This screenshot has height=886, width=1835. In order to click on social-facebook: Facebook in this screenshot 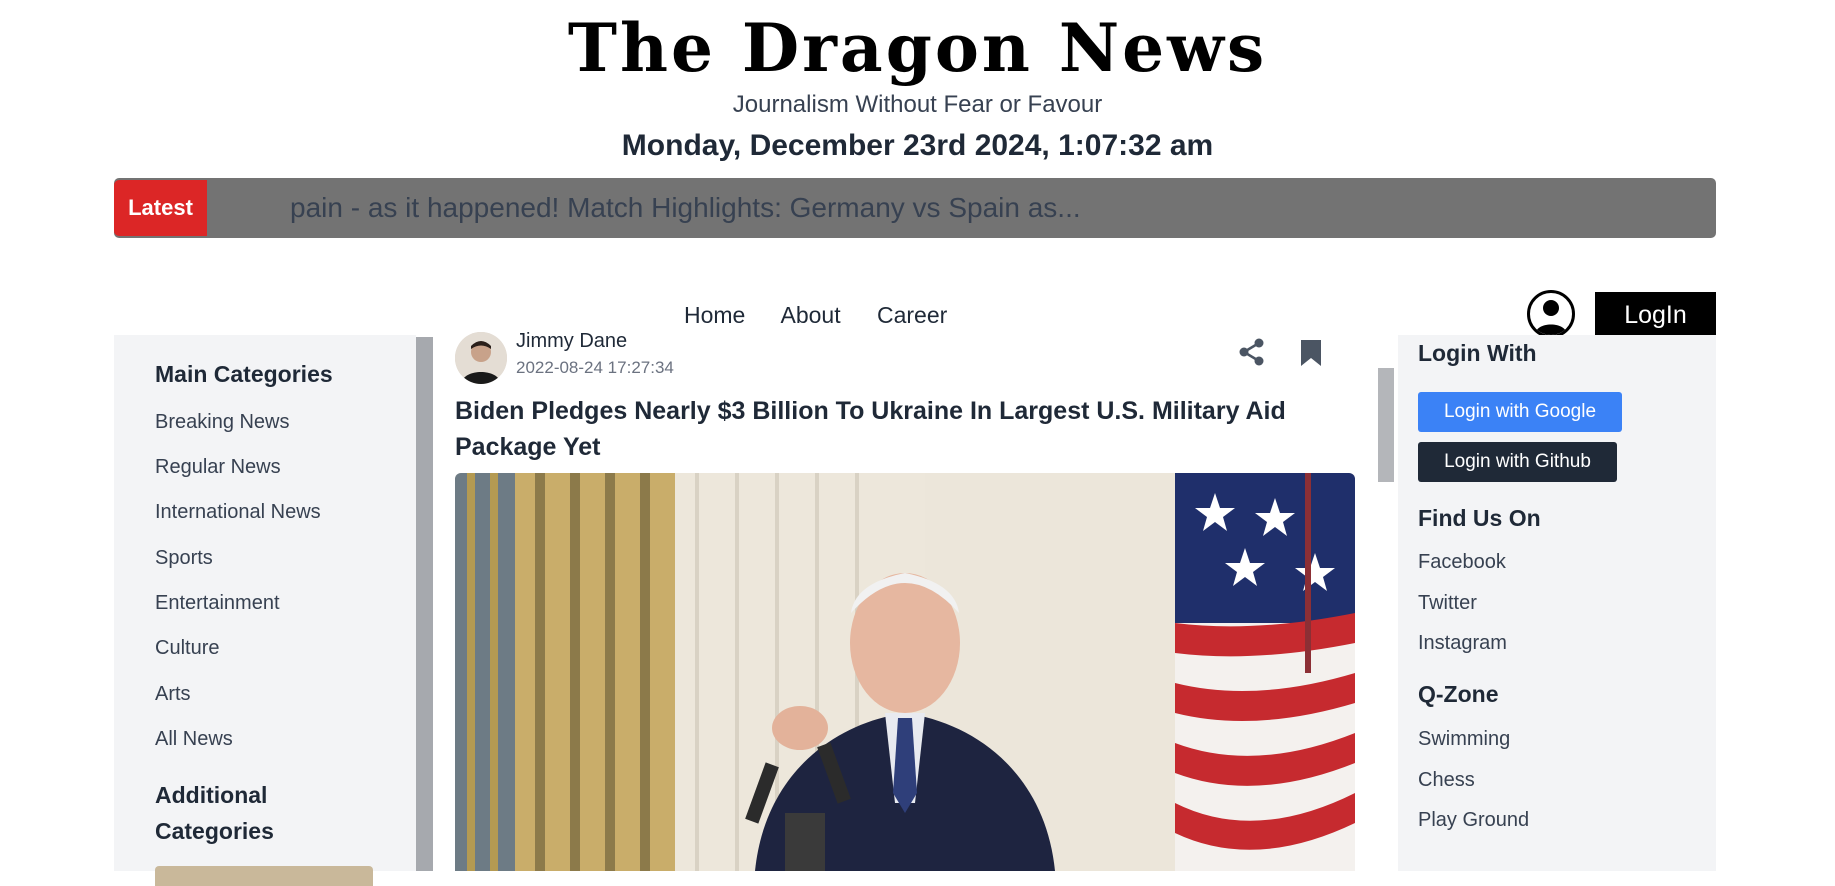, I will do `click(1462, 562)`.